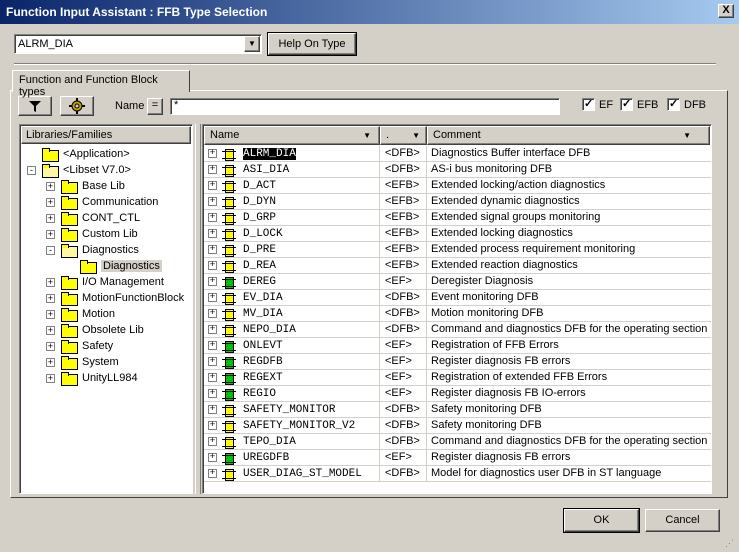  What do you see at coordinates (457, 234) in the screenshot?
I see `table-row: + D_LOCK <EFB> Extended locking diagnostics` at bounding box center [457, 234].